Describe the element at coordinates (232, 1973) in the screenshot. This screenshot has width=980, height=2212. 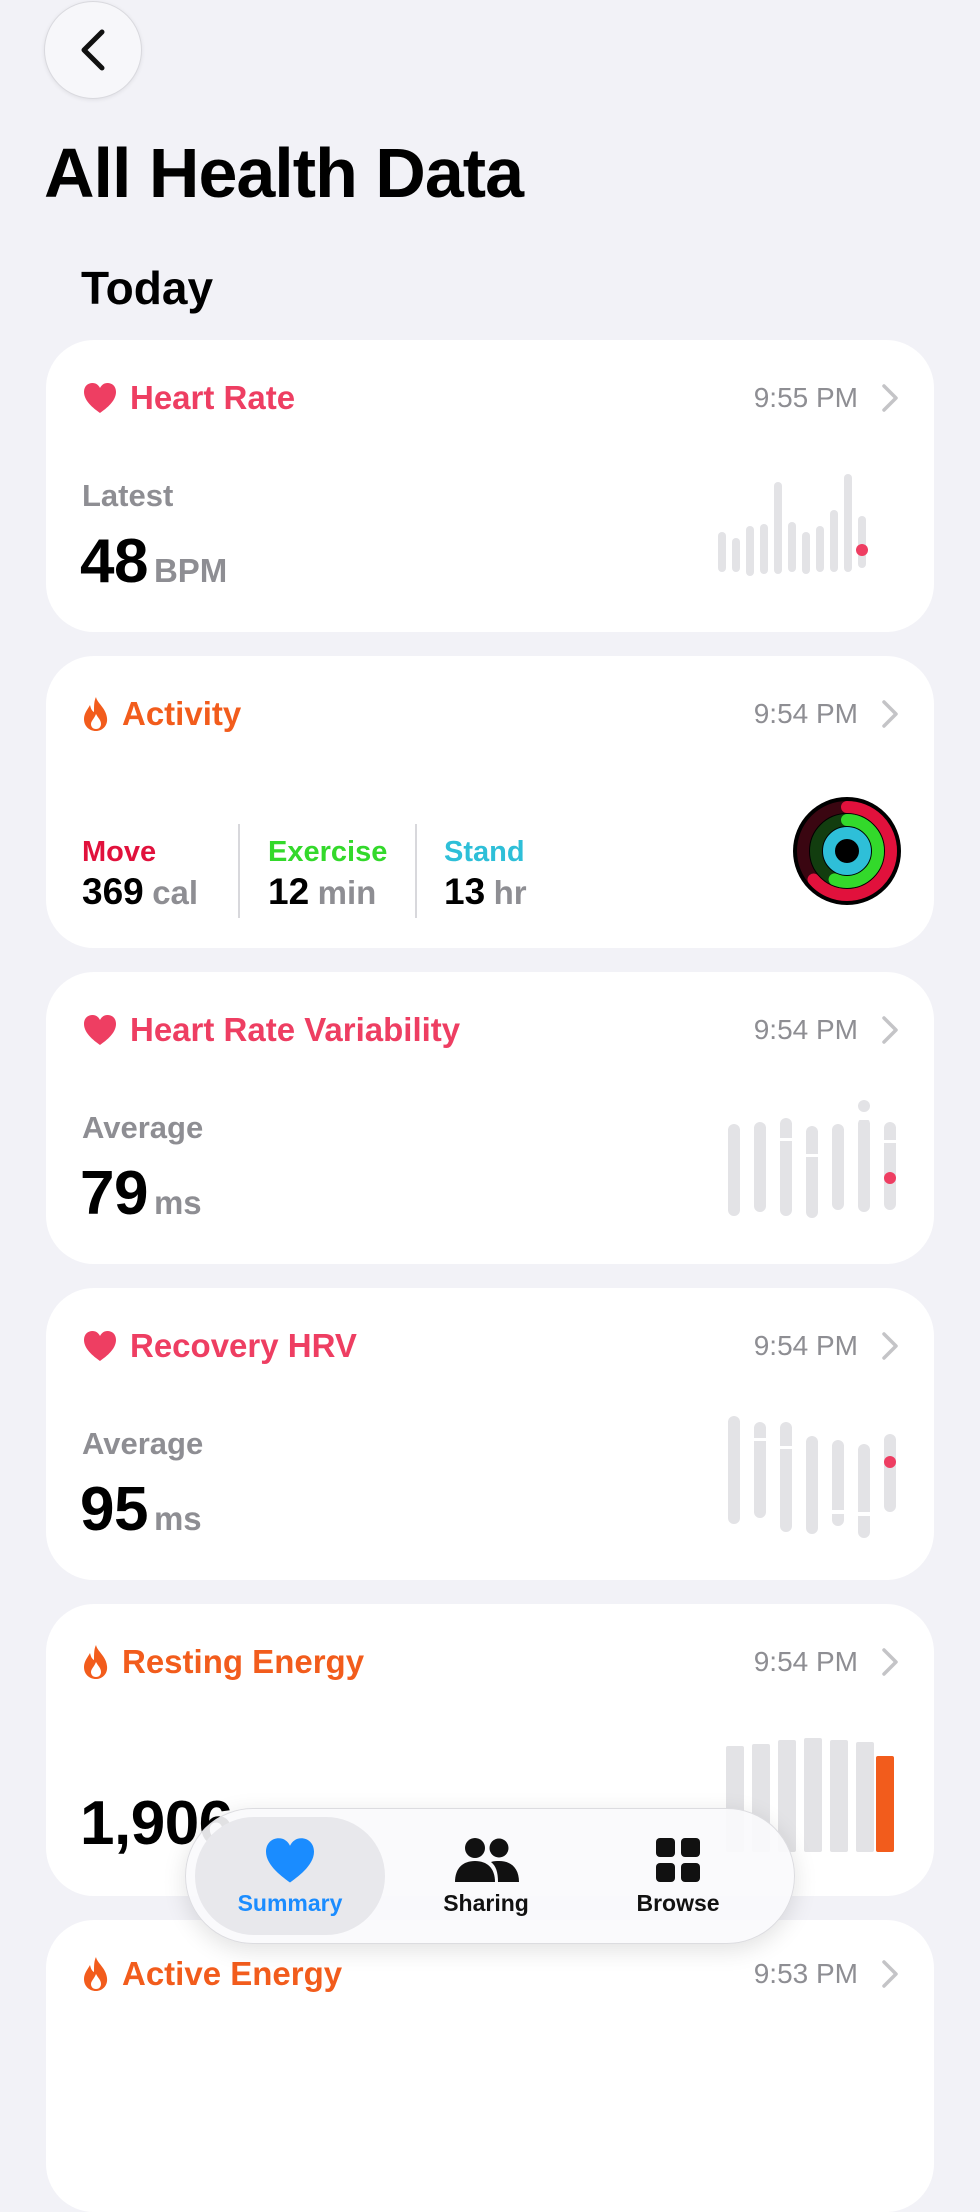
I see `card-title: Active Energy` at that location.